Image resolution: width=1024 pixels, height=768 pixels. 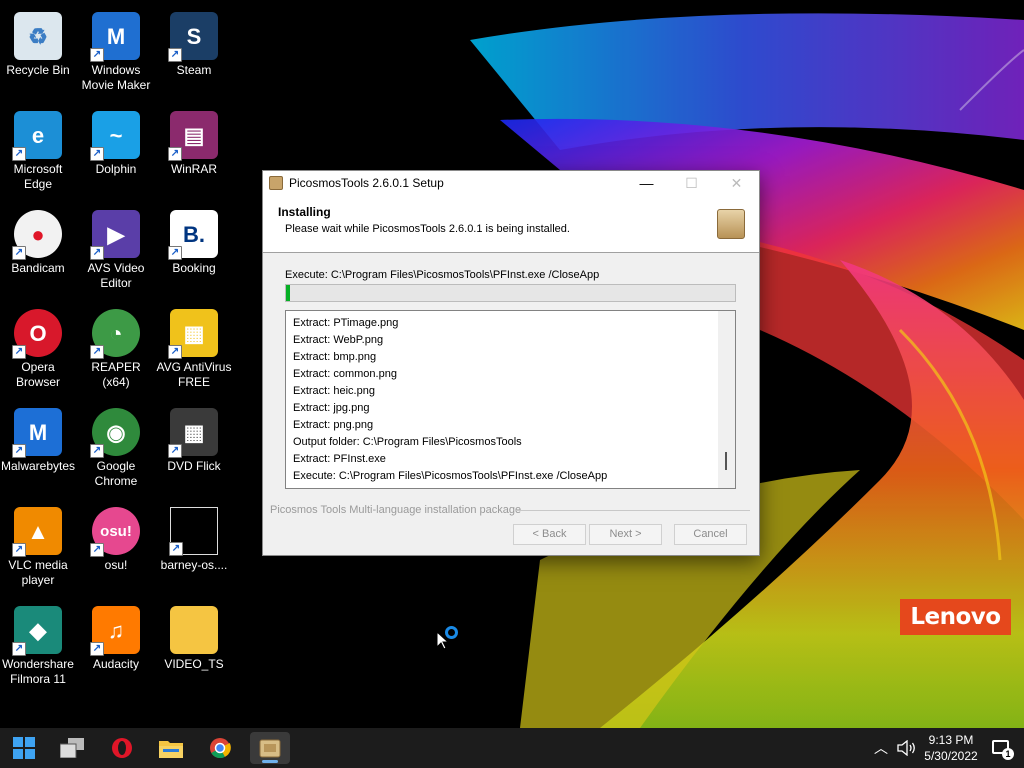 What do you see at coordinates (38, 268) in the screenshot?
I see `desktop-icon-label: Bandicam` at bounding box center [38, 268].